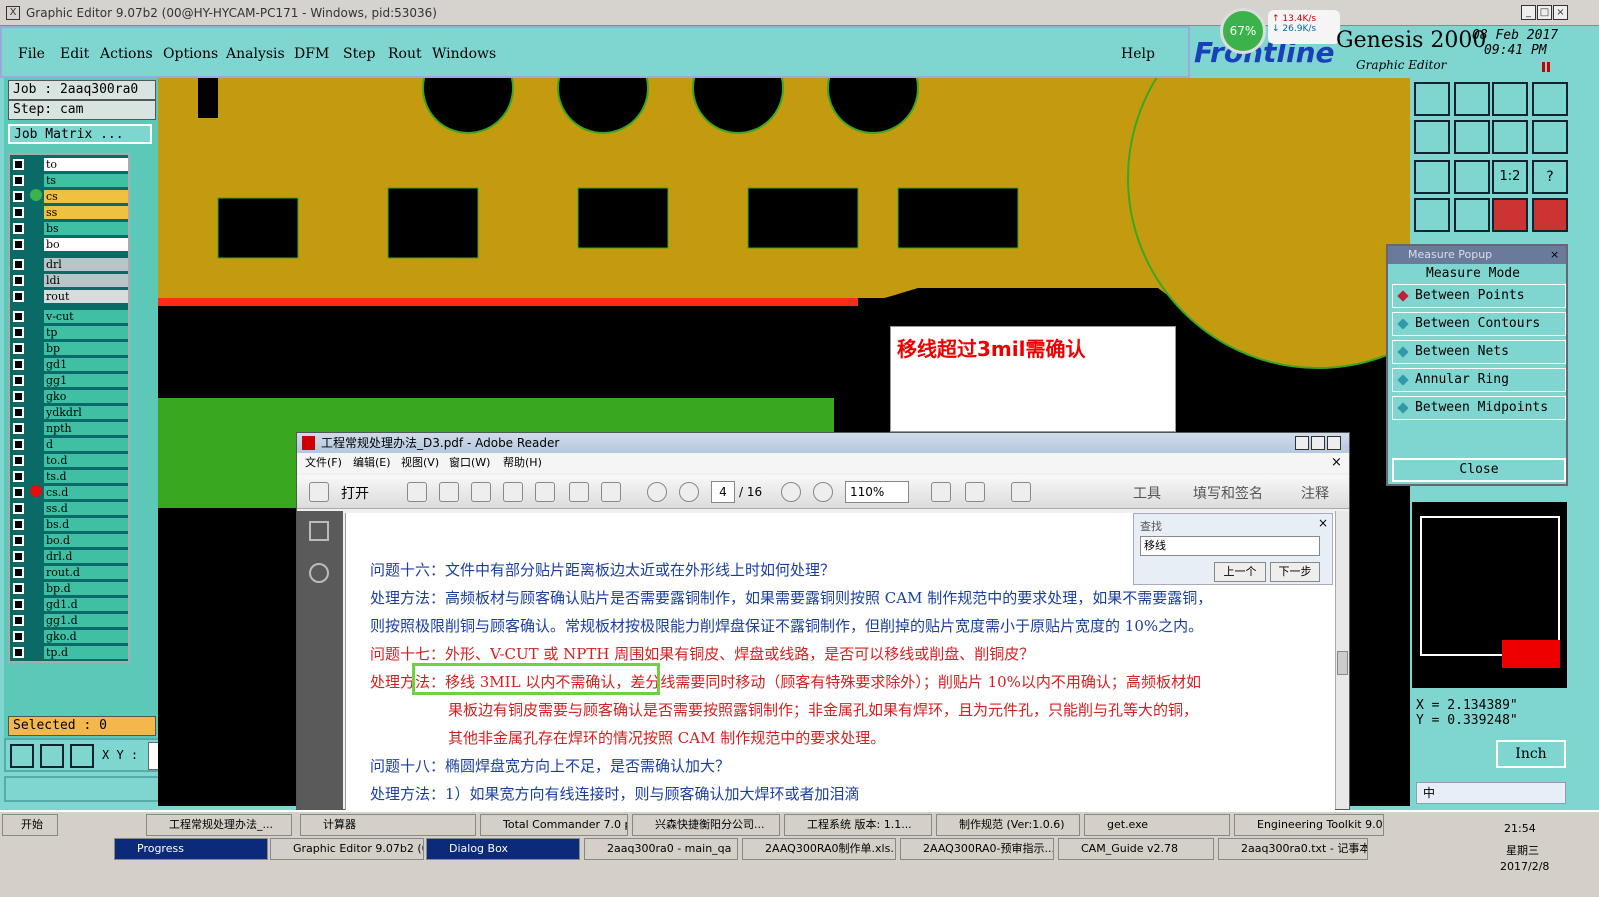 The image size is (1599, 897). I want to click on step-next-icon, so click(1472, 137).